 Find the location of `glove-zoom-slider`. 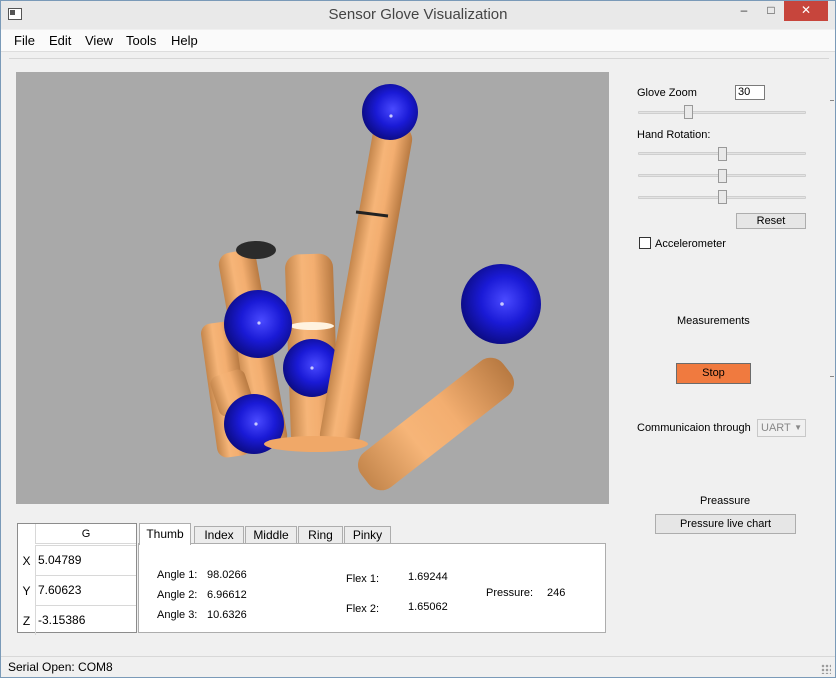

glove-zoom-slider is located at coordinates (688, 112).